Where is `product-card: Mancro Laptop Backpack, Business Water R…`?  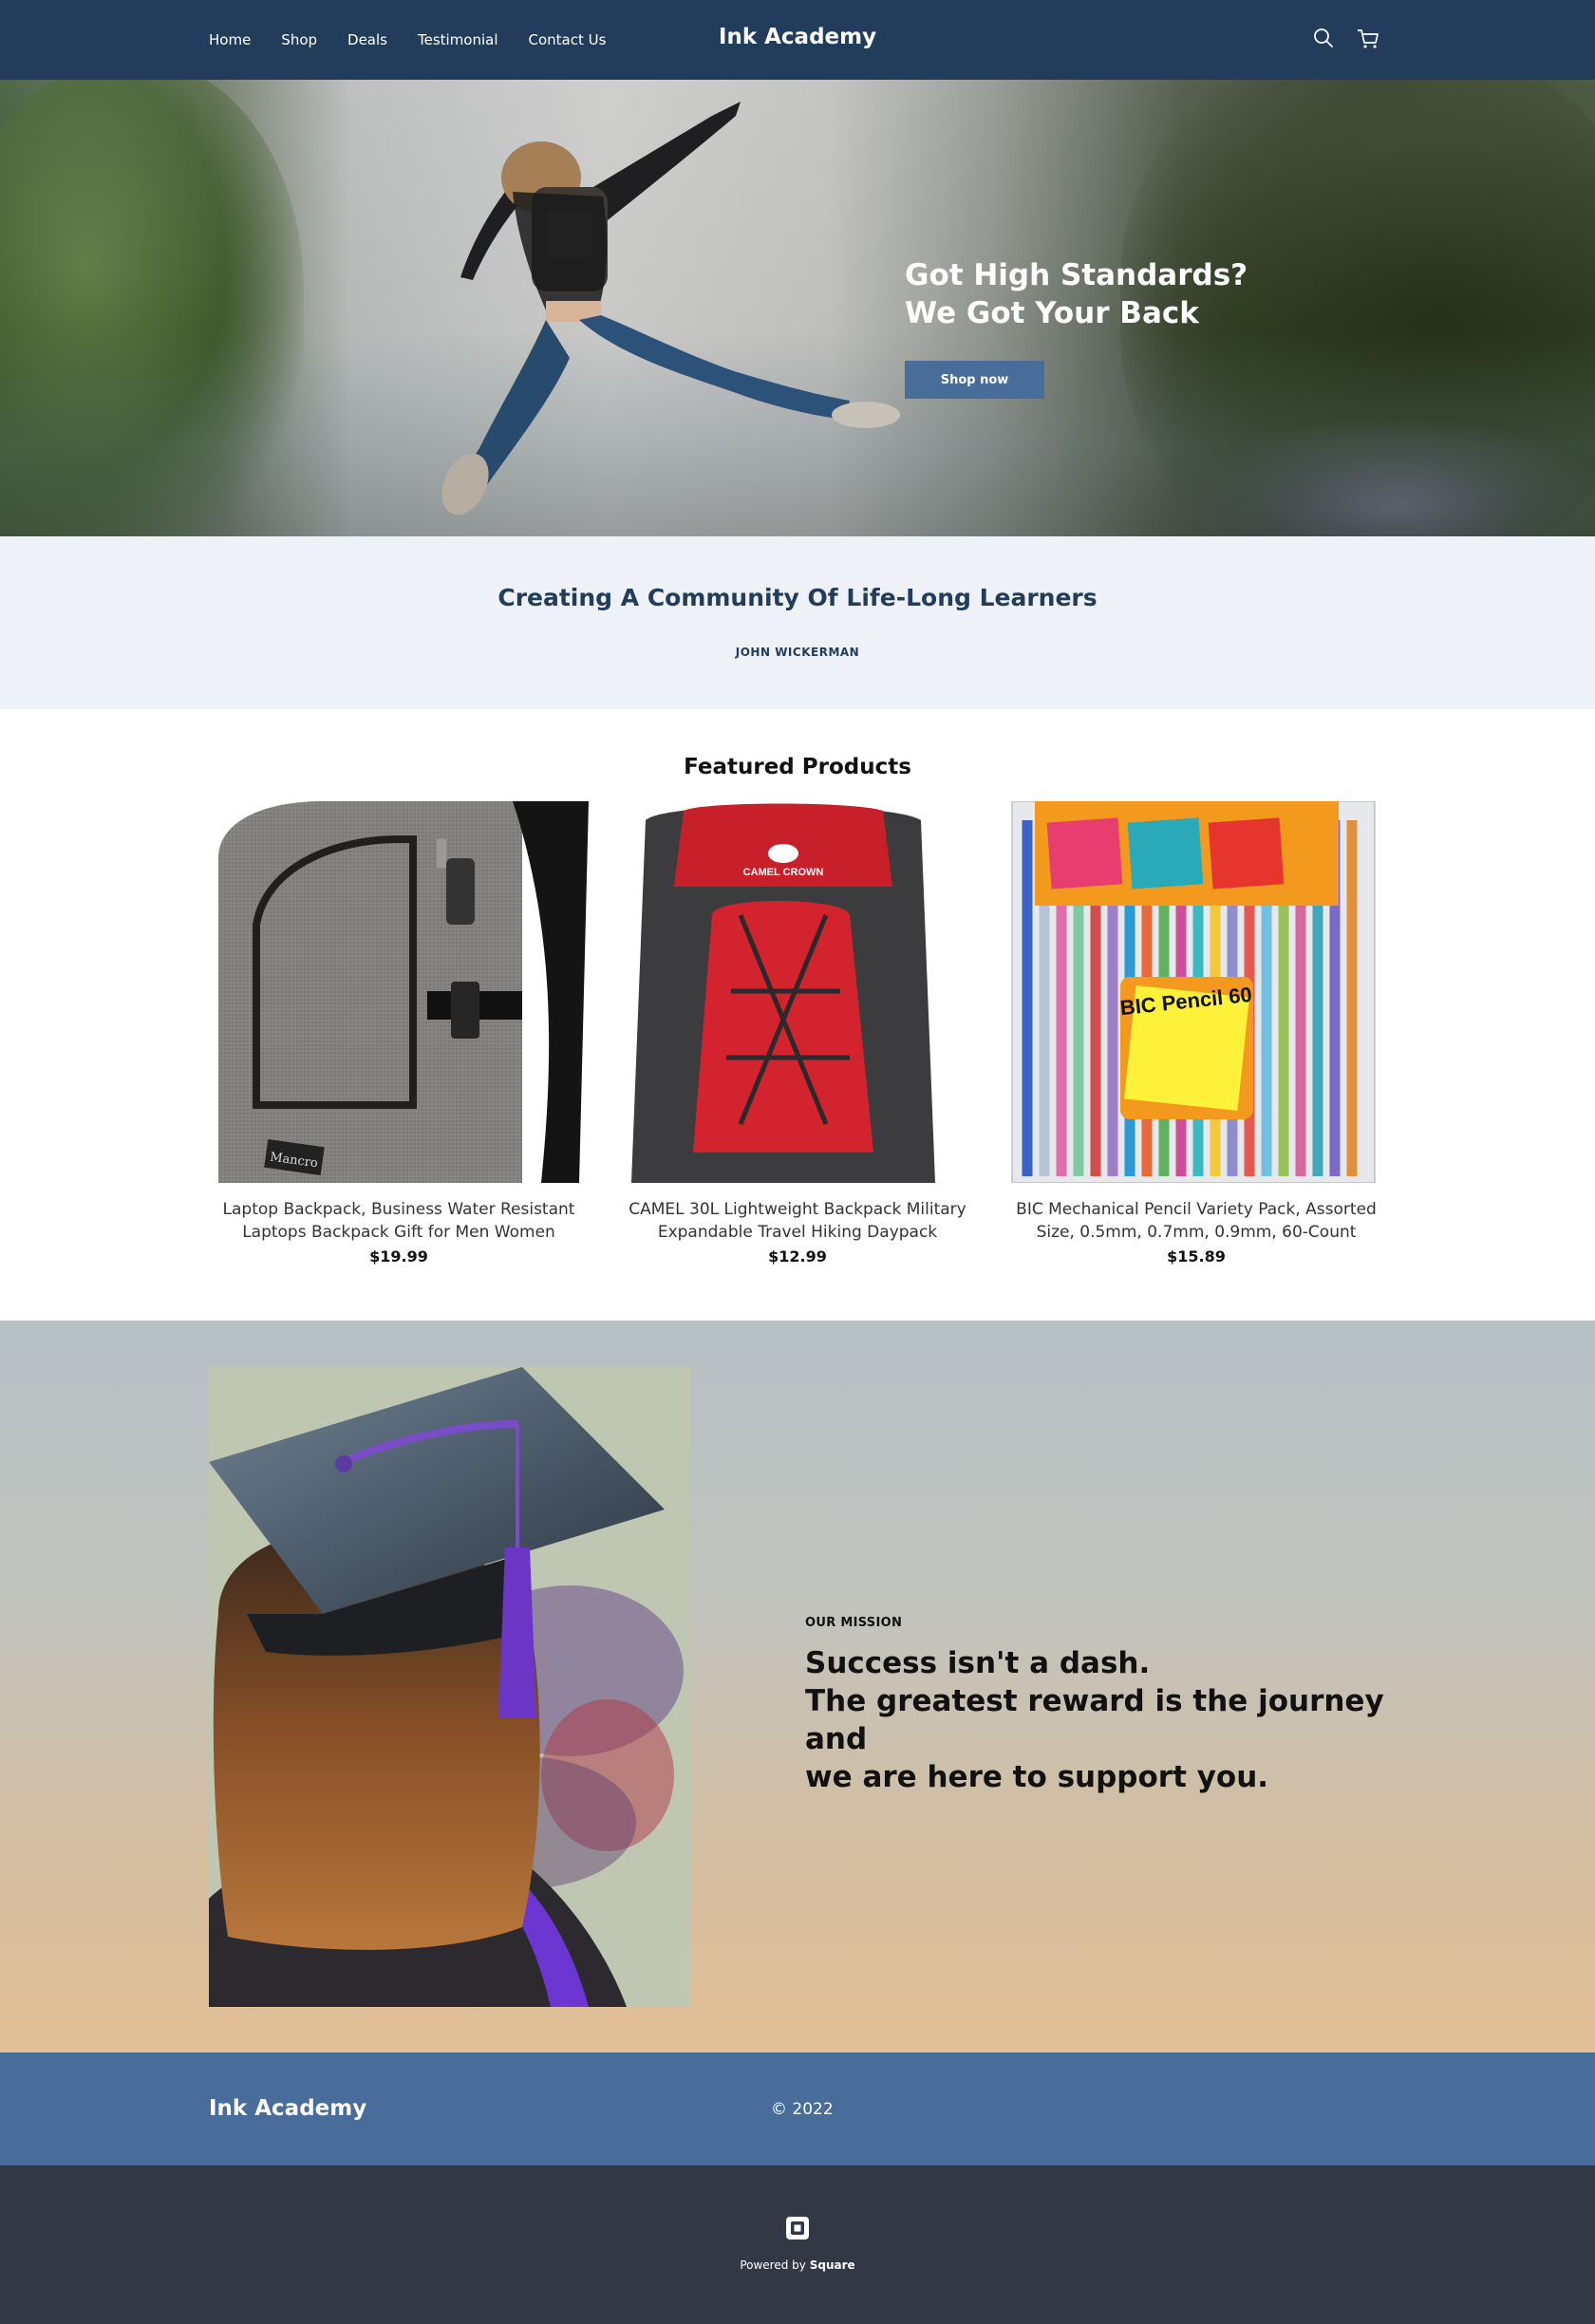
product-card: Mancro Laptop Backpack, Business Water R… is located at coordinates (399, 1033).